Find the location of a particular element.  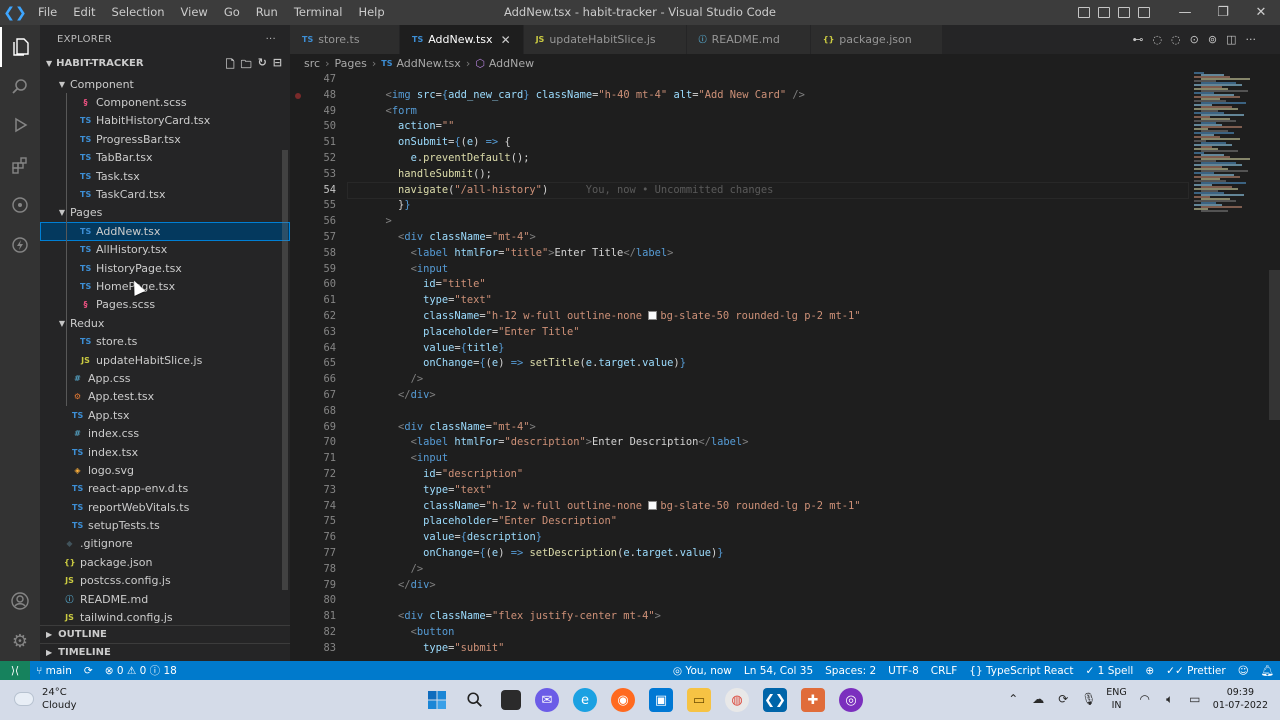

more-actions-icon: ··· is located at coordinates (1251, 39).